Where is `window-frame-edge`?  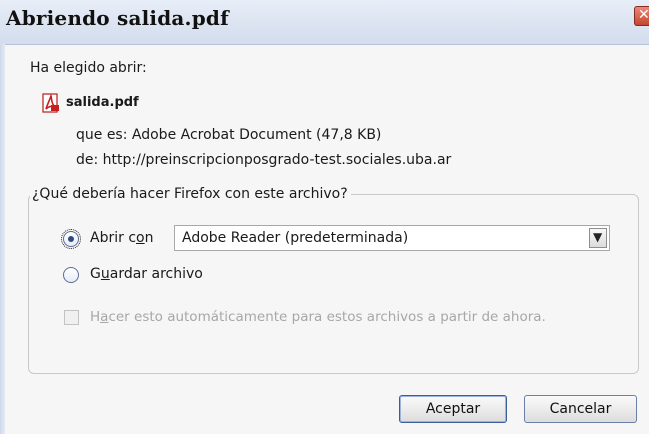
window-frame-edge is located at coordinates (2, 239).